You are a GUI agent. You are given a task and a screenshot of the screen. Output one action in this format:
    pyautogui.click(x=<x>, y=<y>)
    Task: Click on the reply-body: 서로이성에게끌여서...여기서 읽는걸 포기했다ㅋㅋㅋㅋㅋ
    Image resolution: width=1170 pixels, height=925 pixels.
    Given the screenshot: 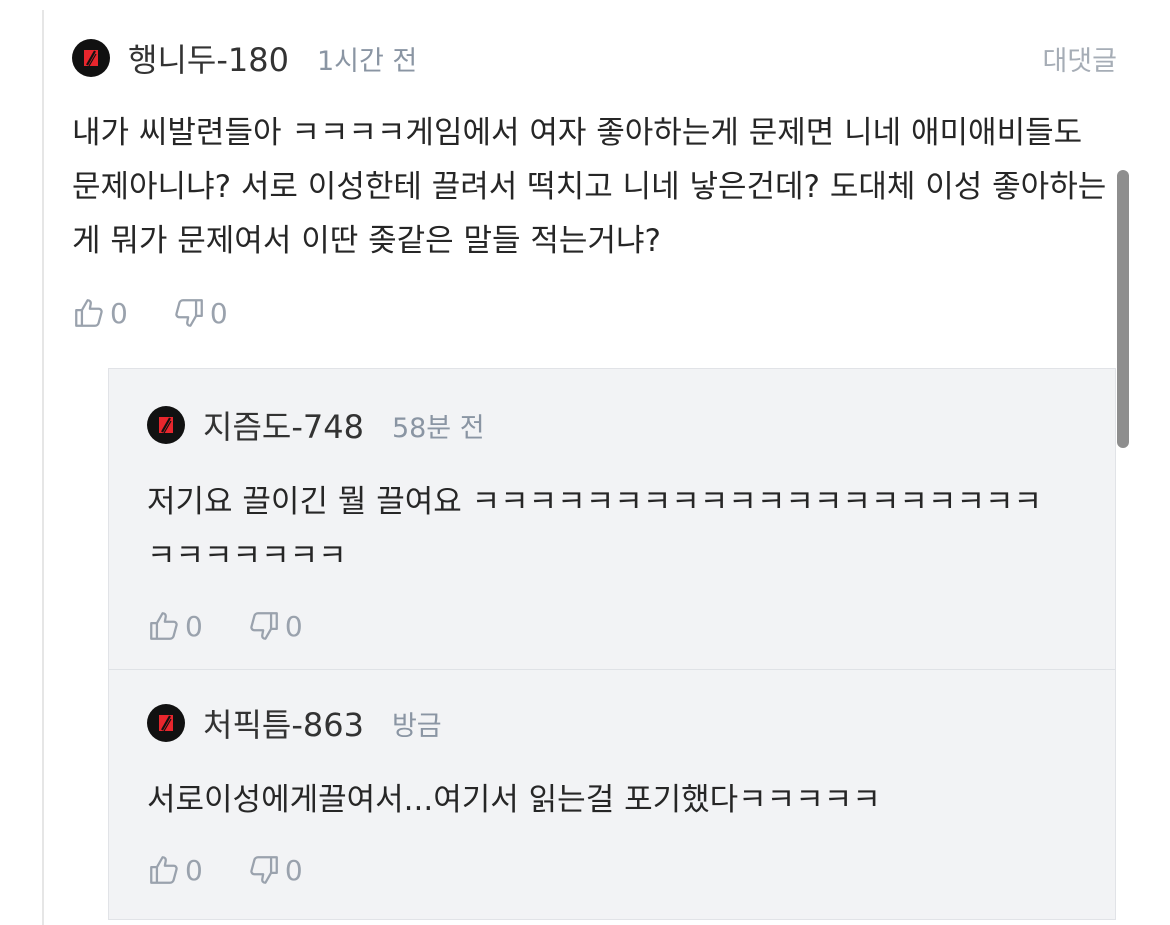 What is the action you would take?
    pyautogui.click(x=514, y=800)
    